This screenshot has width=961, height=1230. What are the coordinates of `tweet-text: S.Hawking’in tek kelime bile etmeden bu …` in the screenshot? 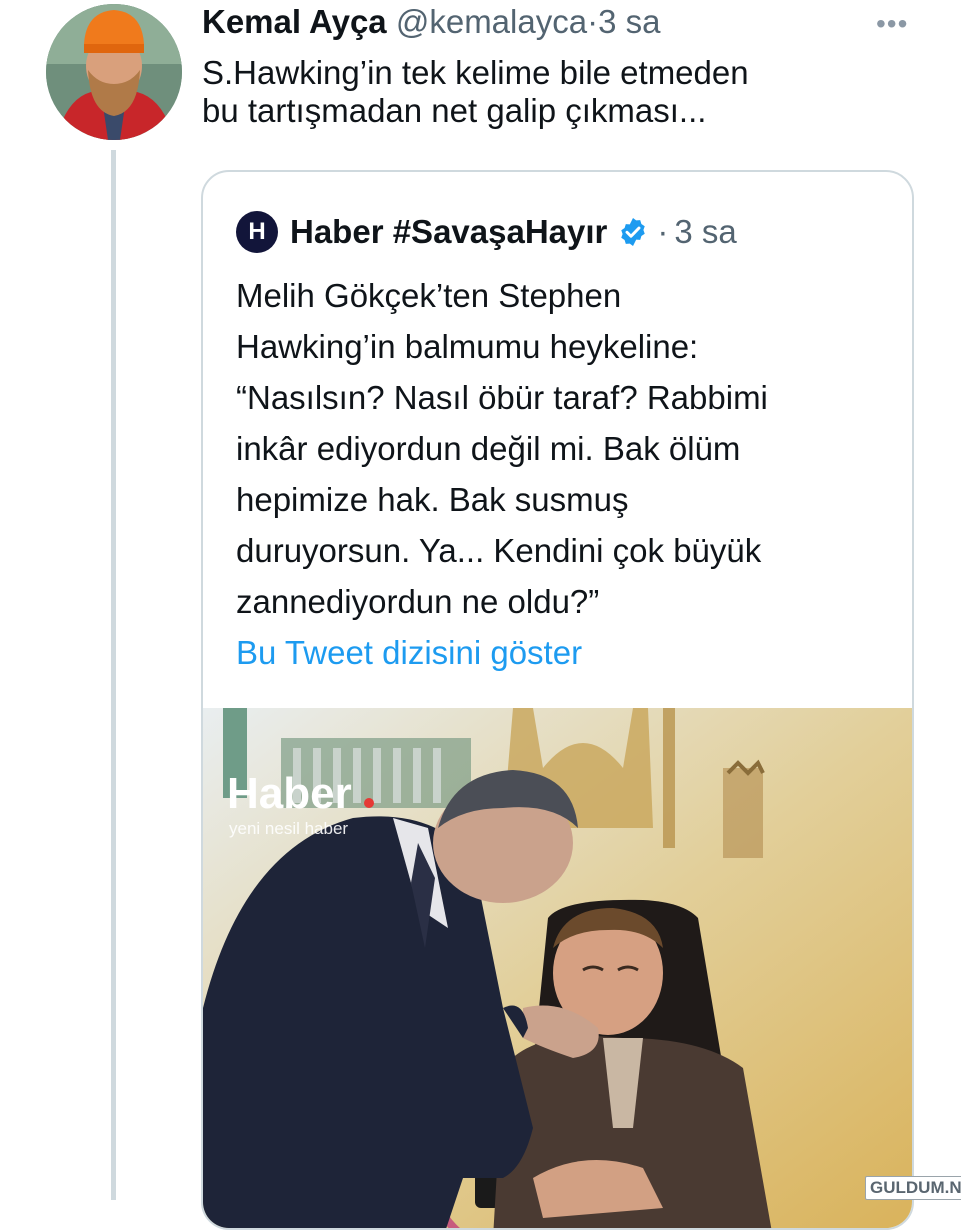 It's located at (562, 92).